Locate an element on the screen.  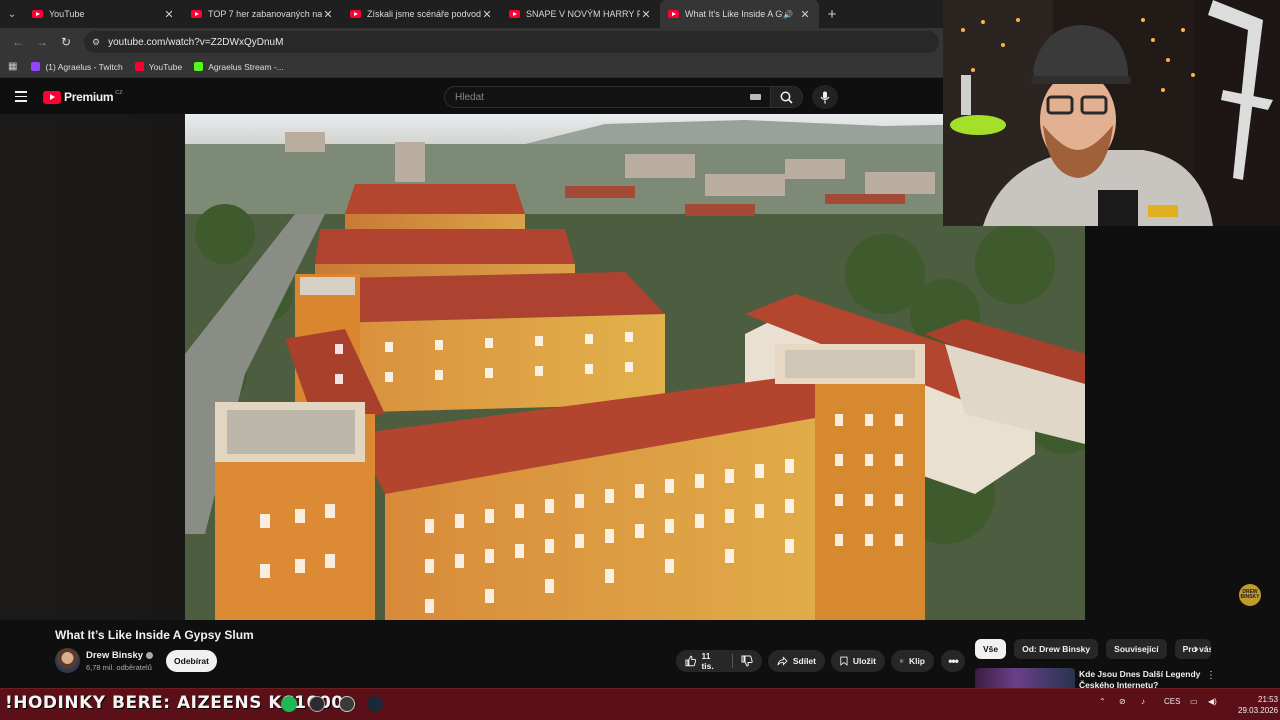
share-icon is located at coordinates (782, 661).